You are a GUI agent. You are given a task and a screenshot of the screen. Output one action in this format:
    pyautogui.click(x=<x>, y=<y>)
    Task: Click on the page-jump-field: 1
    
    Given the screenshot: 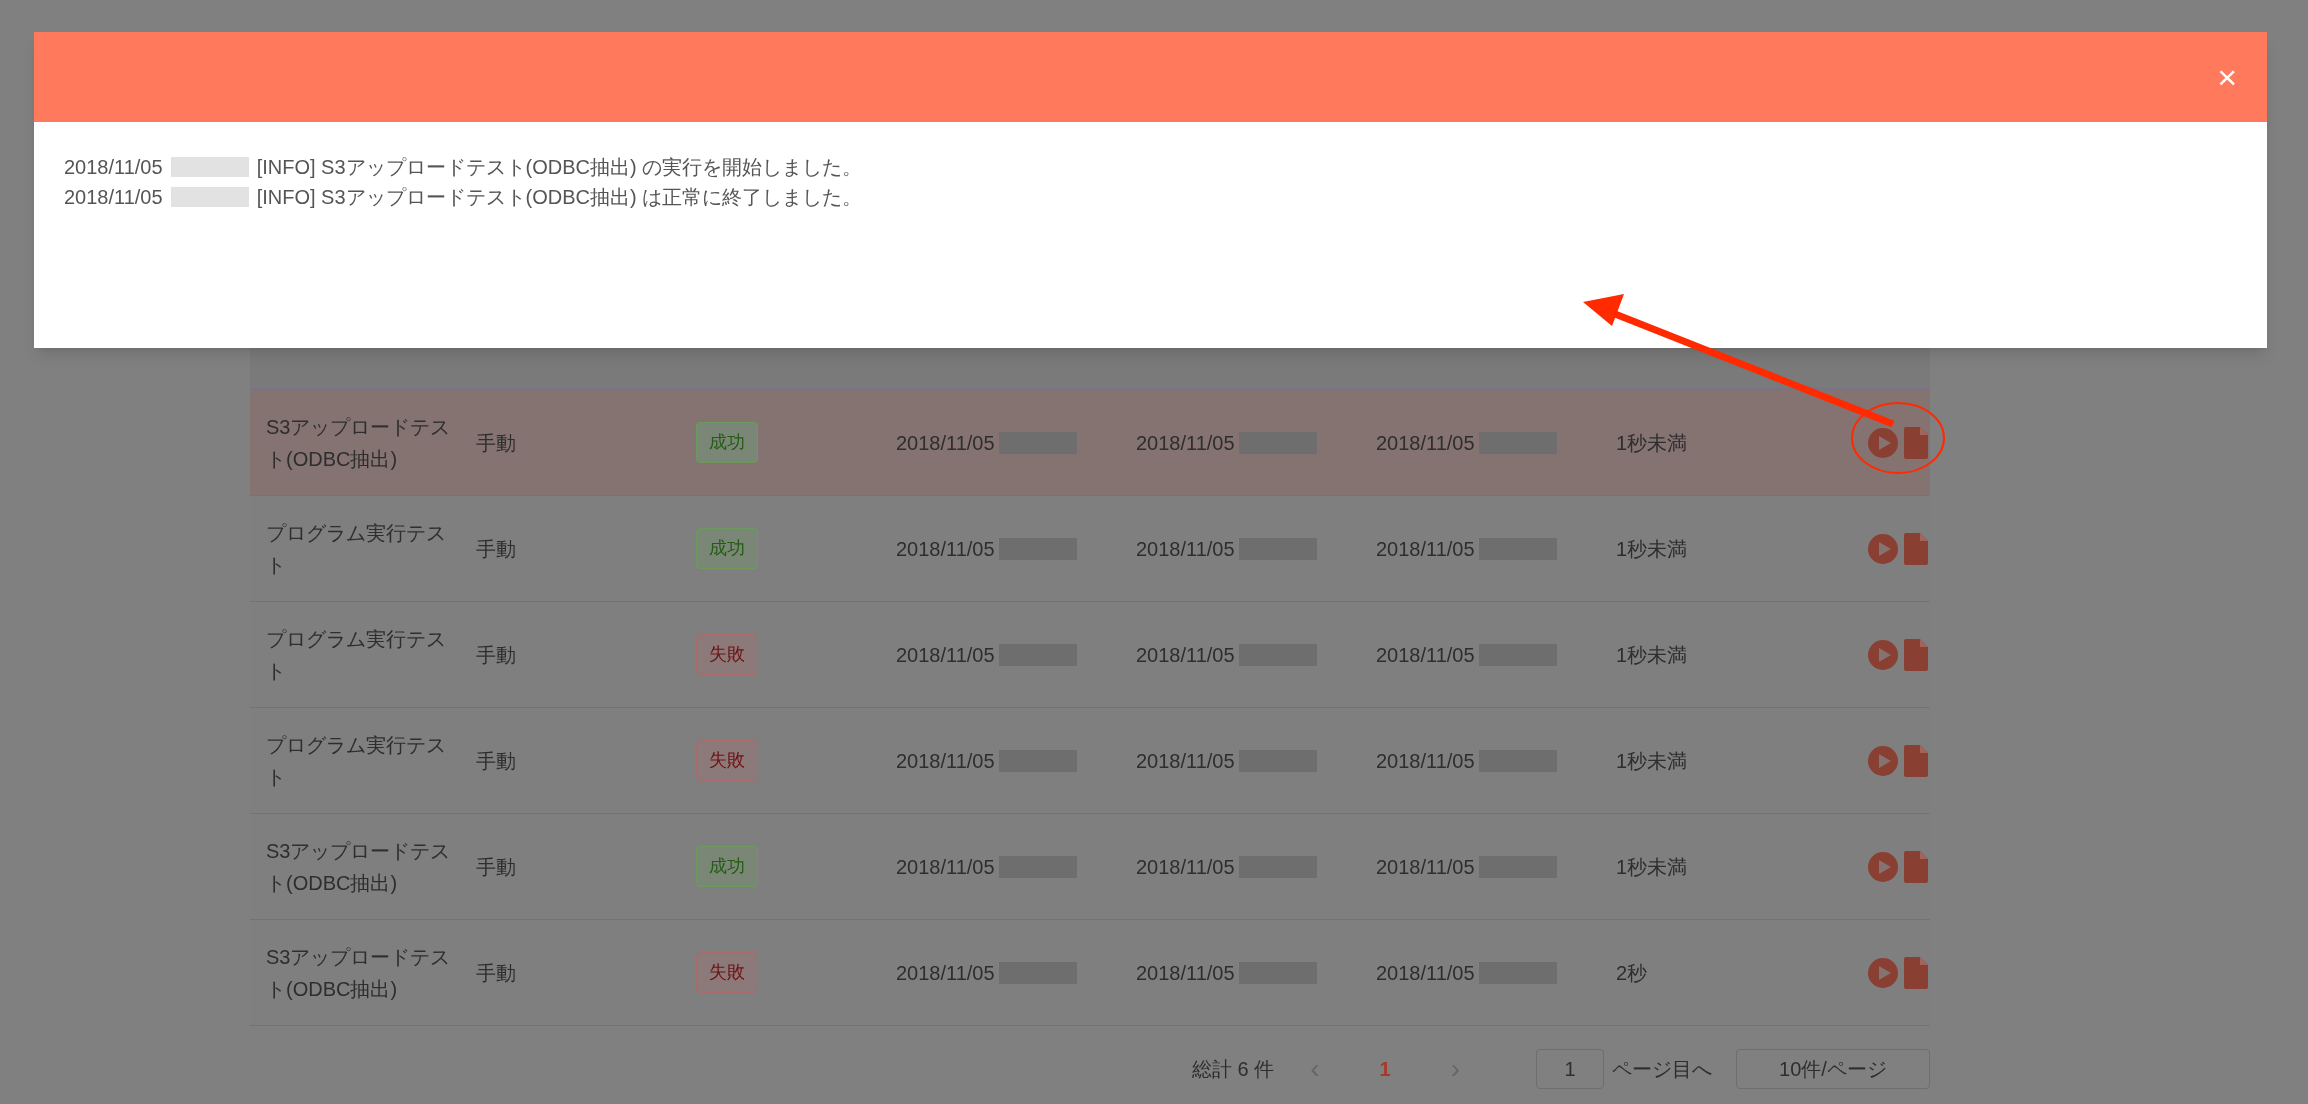 What is the action you would take?
    pyautogui.click(x=1570, y=1069)
    